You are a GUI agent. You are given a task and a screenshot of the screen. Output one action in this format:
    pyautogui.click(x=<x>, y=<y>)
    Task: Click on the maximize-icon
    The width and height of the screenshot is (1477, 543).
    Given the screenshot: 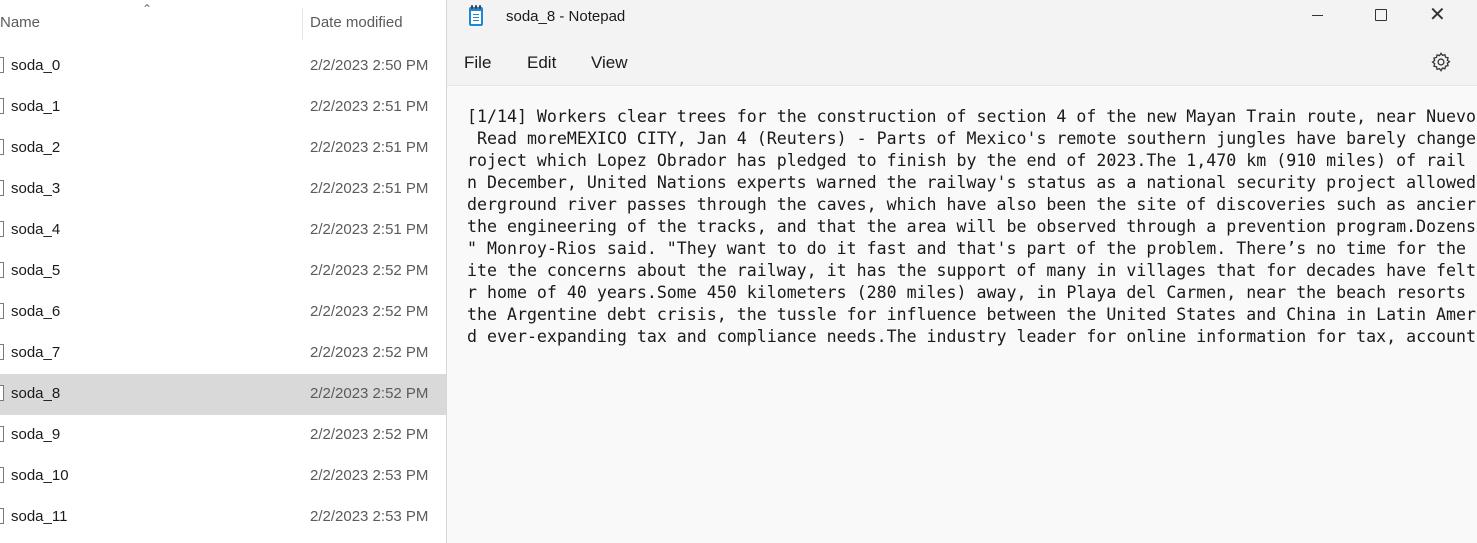 What is the action you would take?
    pyautogui.click(x=1381, y=15)
    